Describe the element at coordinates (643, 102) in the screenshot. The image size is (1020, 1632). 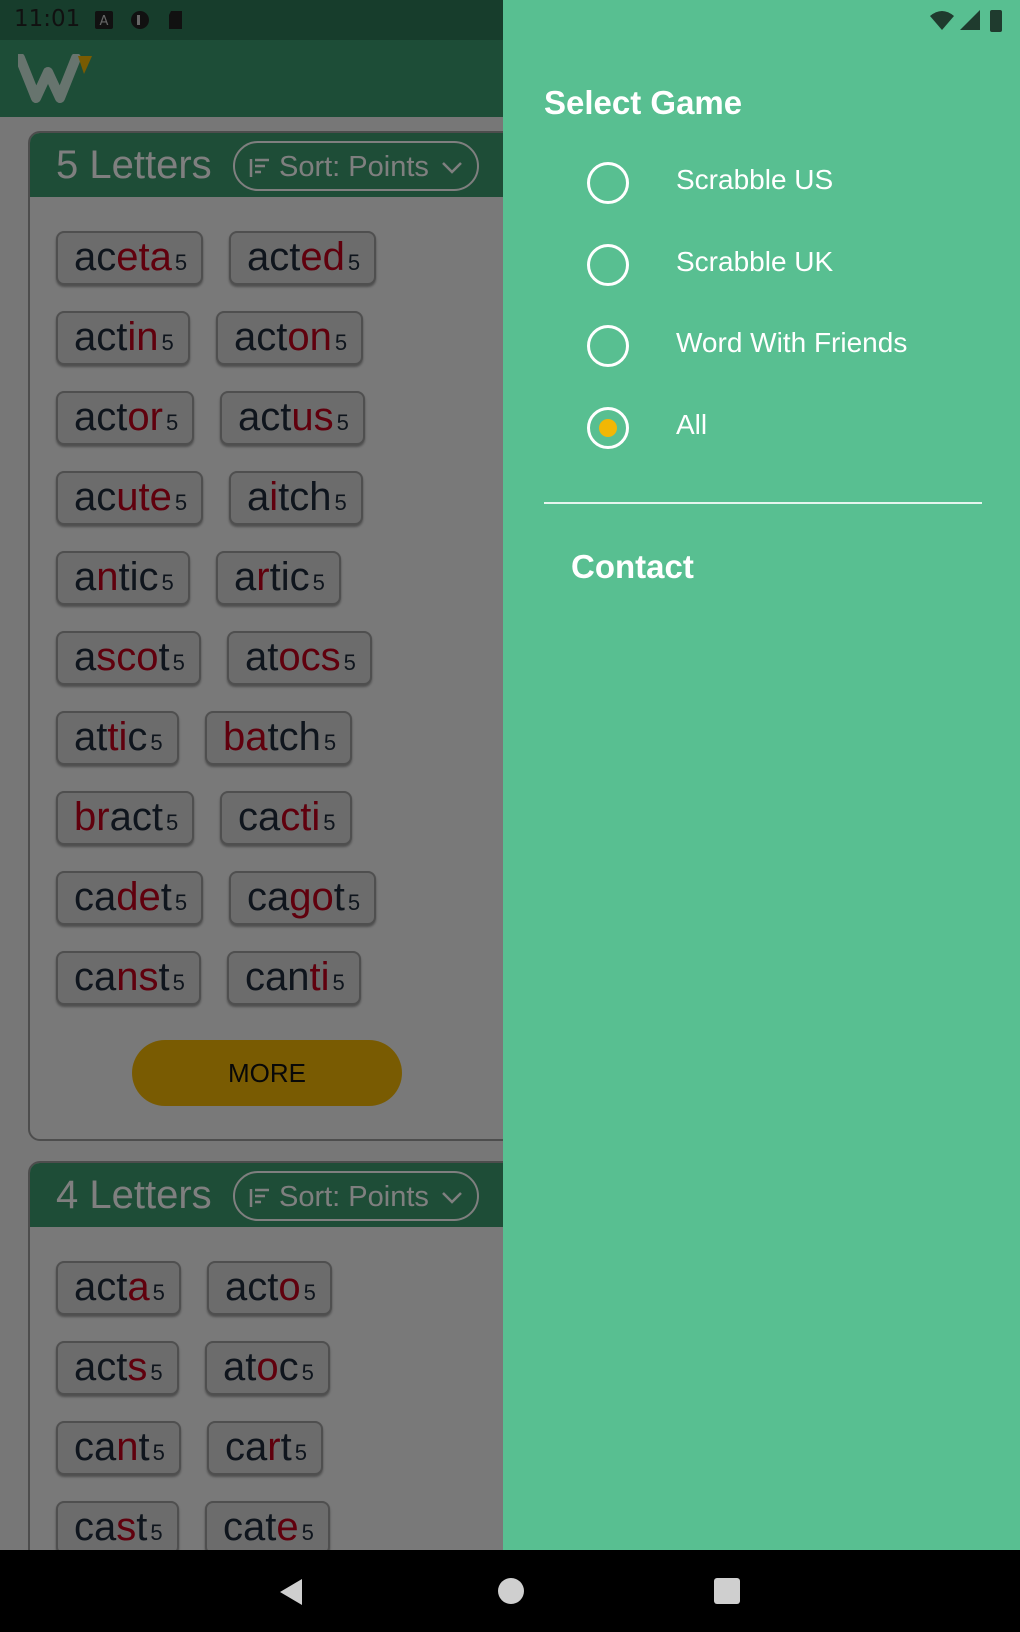
I see `select-game-title: Select Game` at that location.